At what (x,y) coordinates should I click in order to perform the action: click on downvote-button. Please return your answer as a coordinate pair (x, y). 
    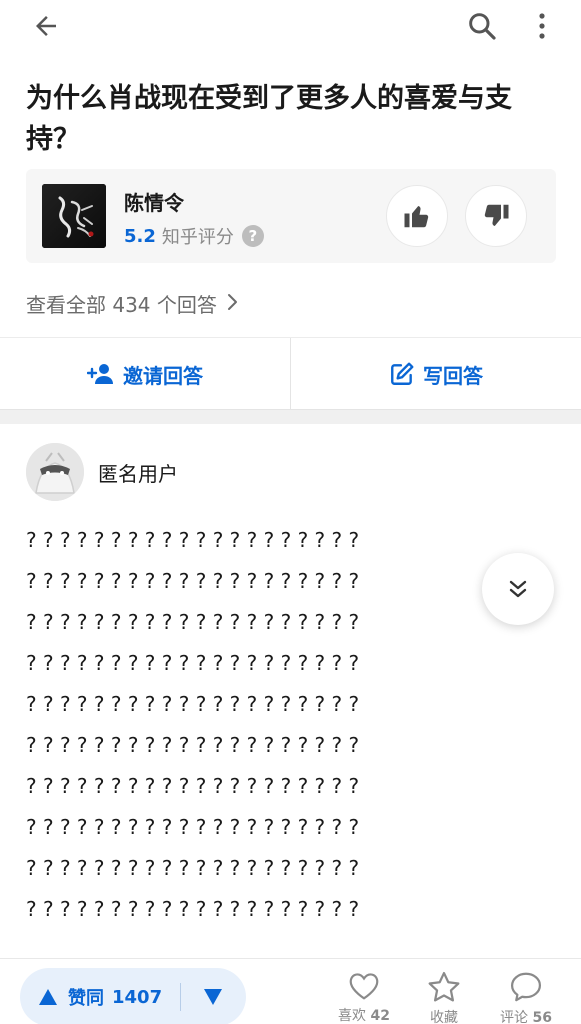
    Looking at the image, I should click on (213, 997).